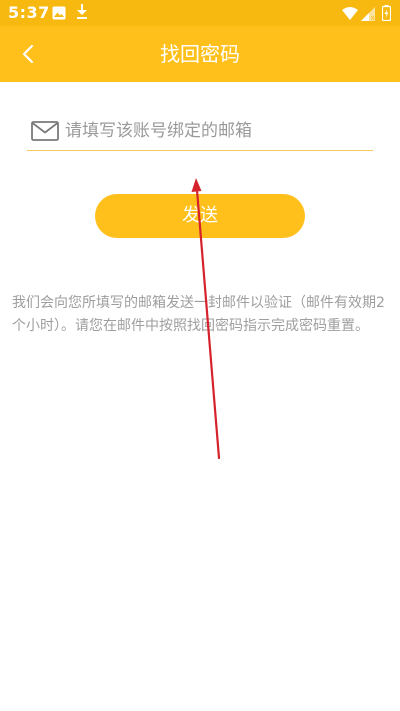  What do you see at coordinates (45, 133) in the screenshot?
I see `mail-icon` at bounding box center [45, 133].